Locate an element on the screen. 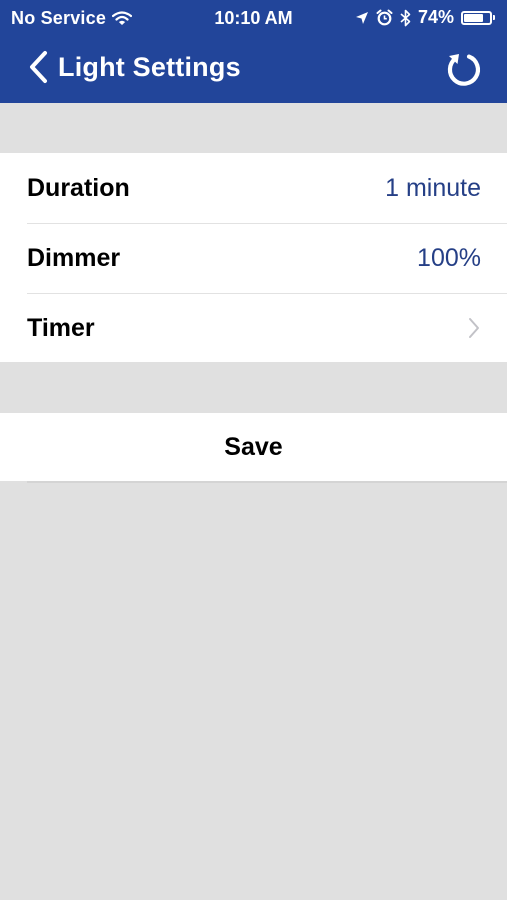 The height and width of the screenshot is (900, 507). dimmer-label: Dimmer is located at coordinates (74, 257).